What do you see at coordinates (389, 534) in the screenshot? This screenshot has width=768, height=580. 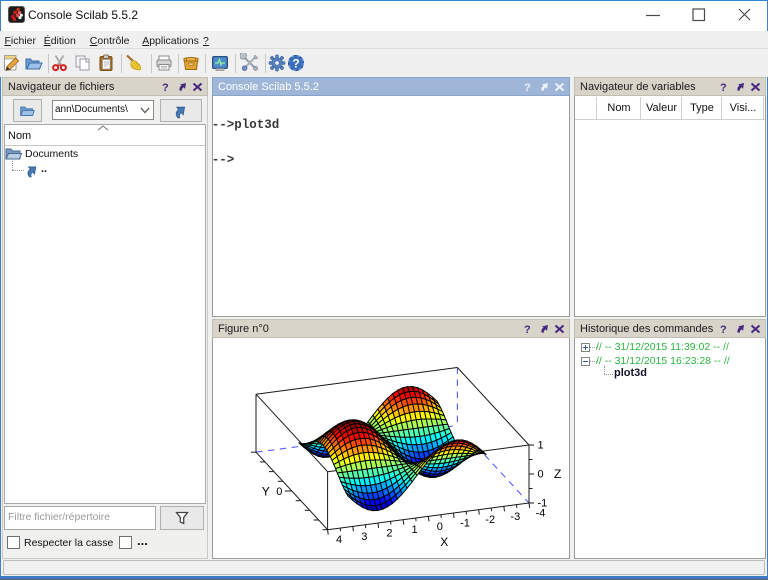 I see `svg-text: 2` at bounding box center [389, 534].